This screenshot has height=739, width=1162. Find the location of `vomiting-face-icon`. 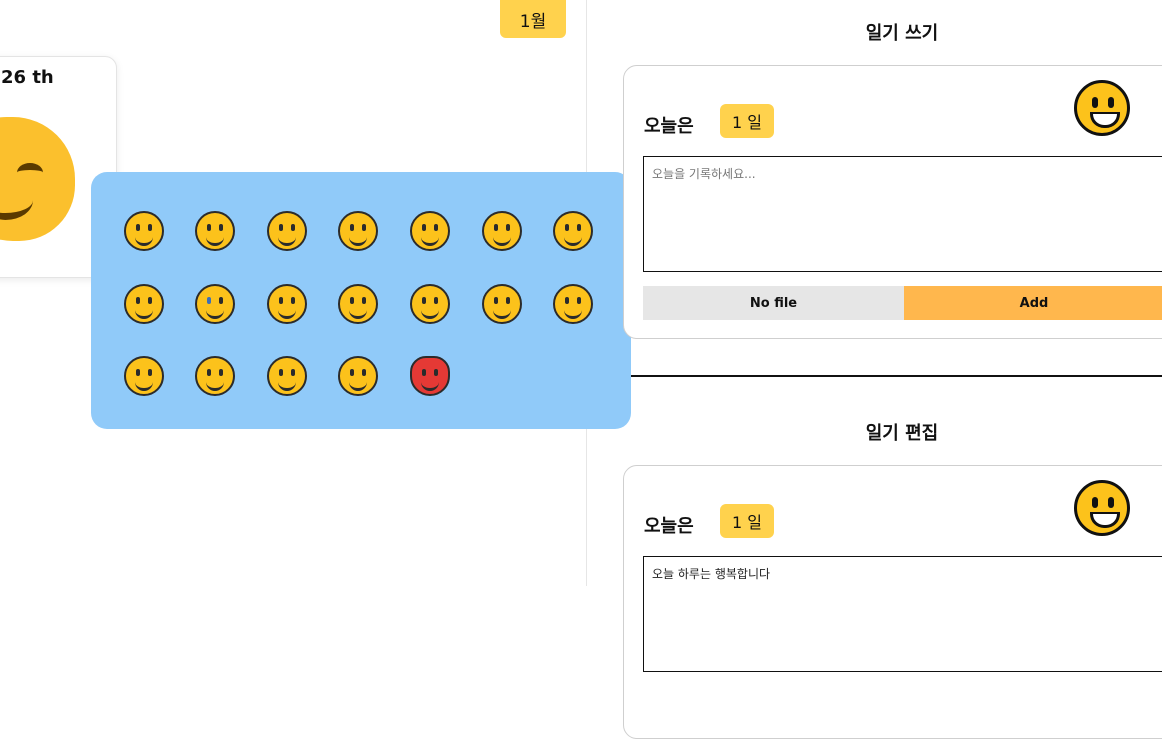

vomiting-face-icon is located at coordinates (287, 376).